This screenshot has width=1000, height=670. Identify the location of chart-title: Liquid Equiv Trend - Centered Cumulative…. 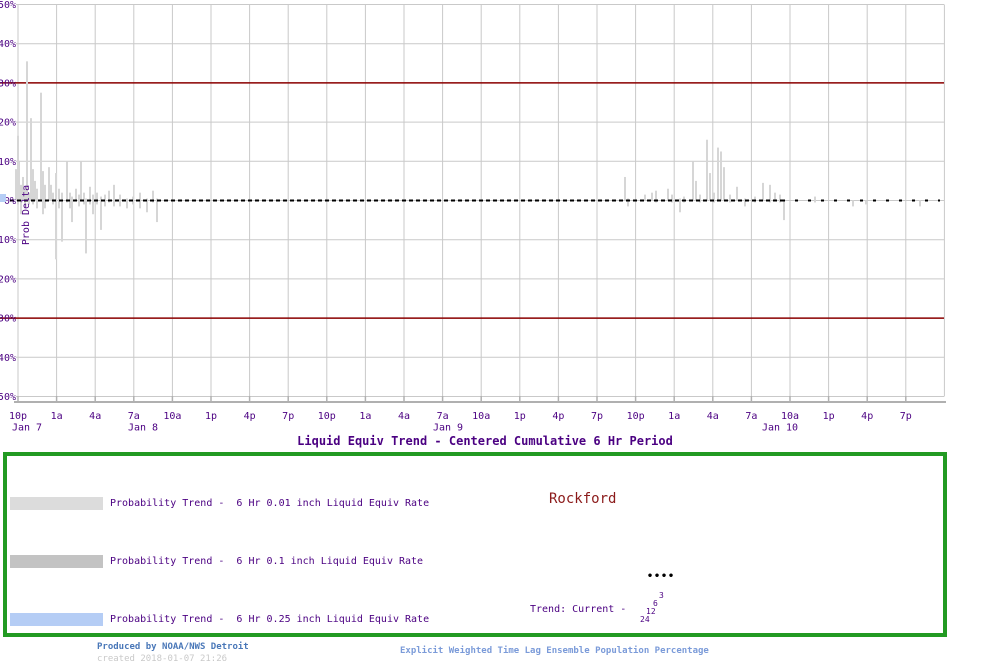
(485, 441).